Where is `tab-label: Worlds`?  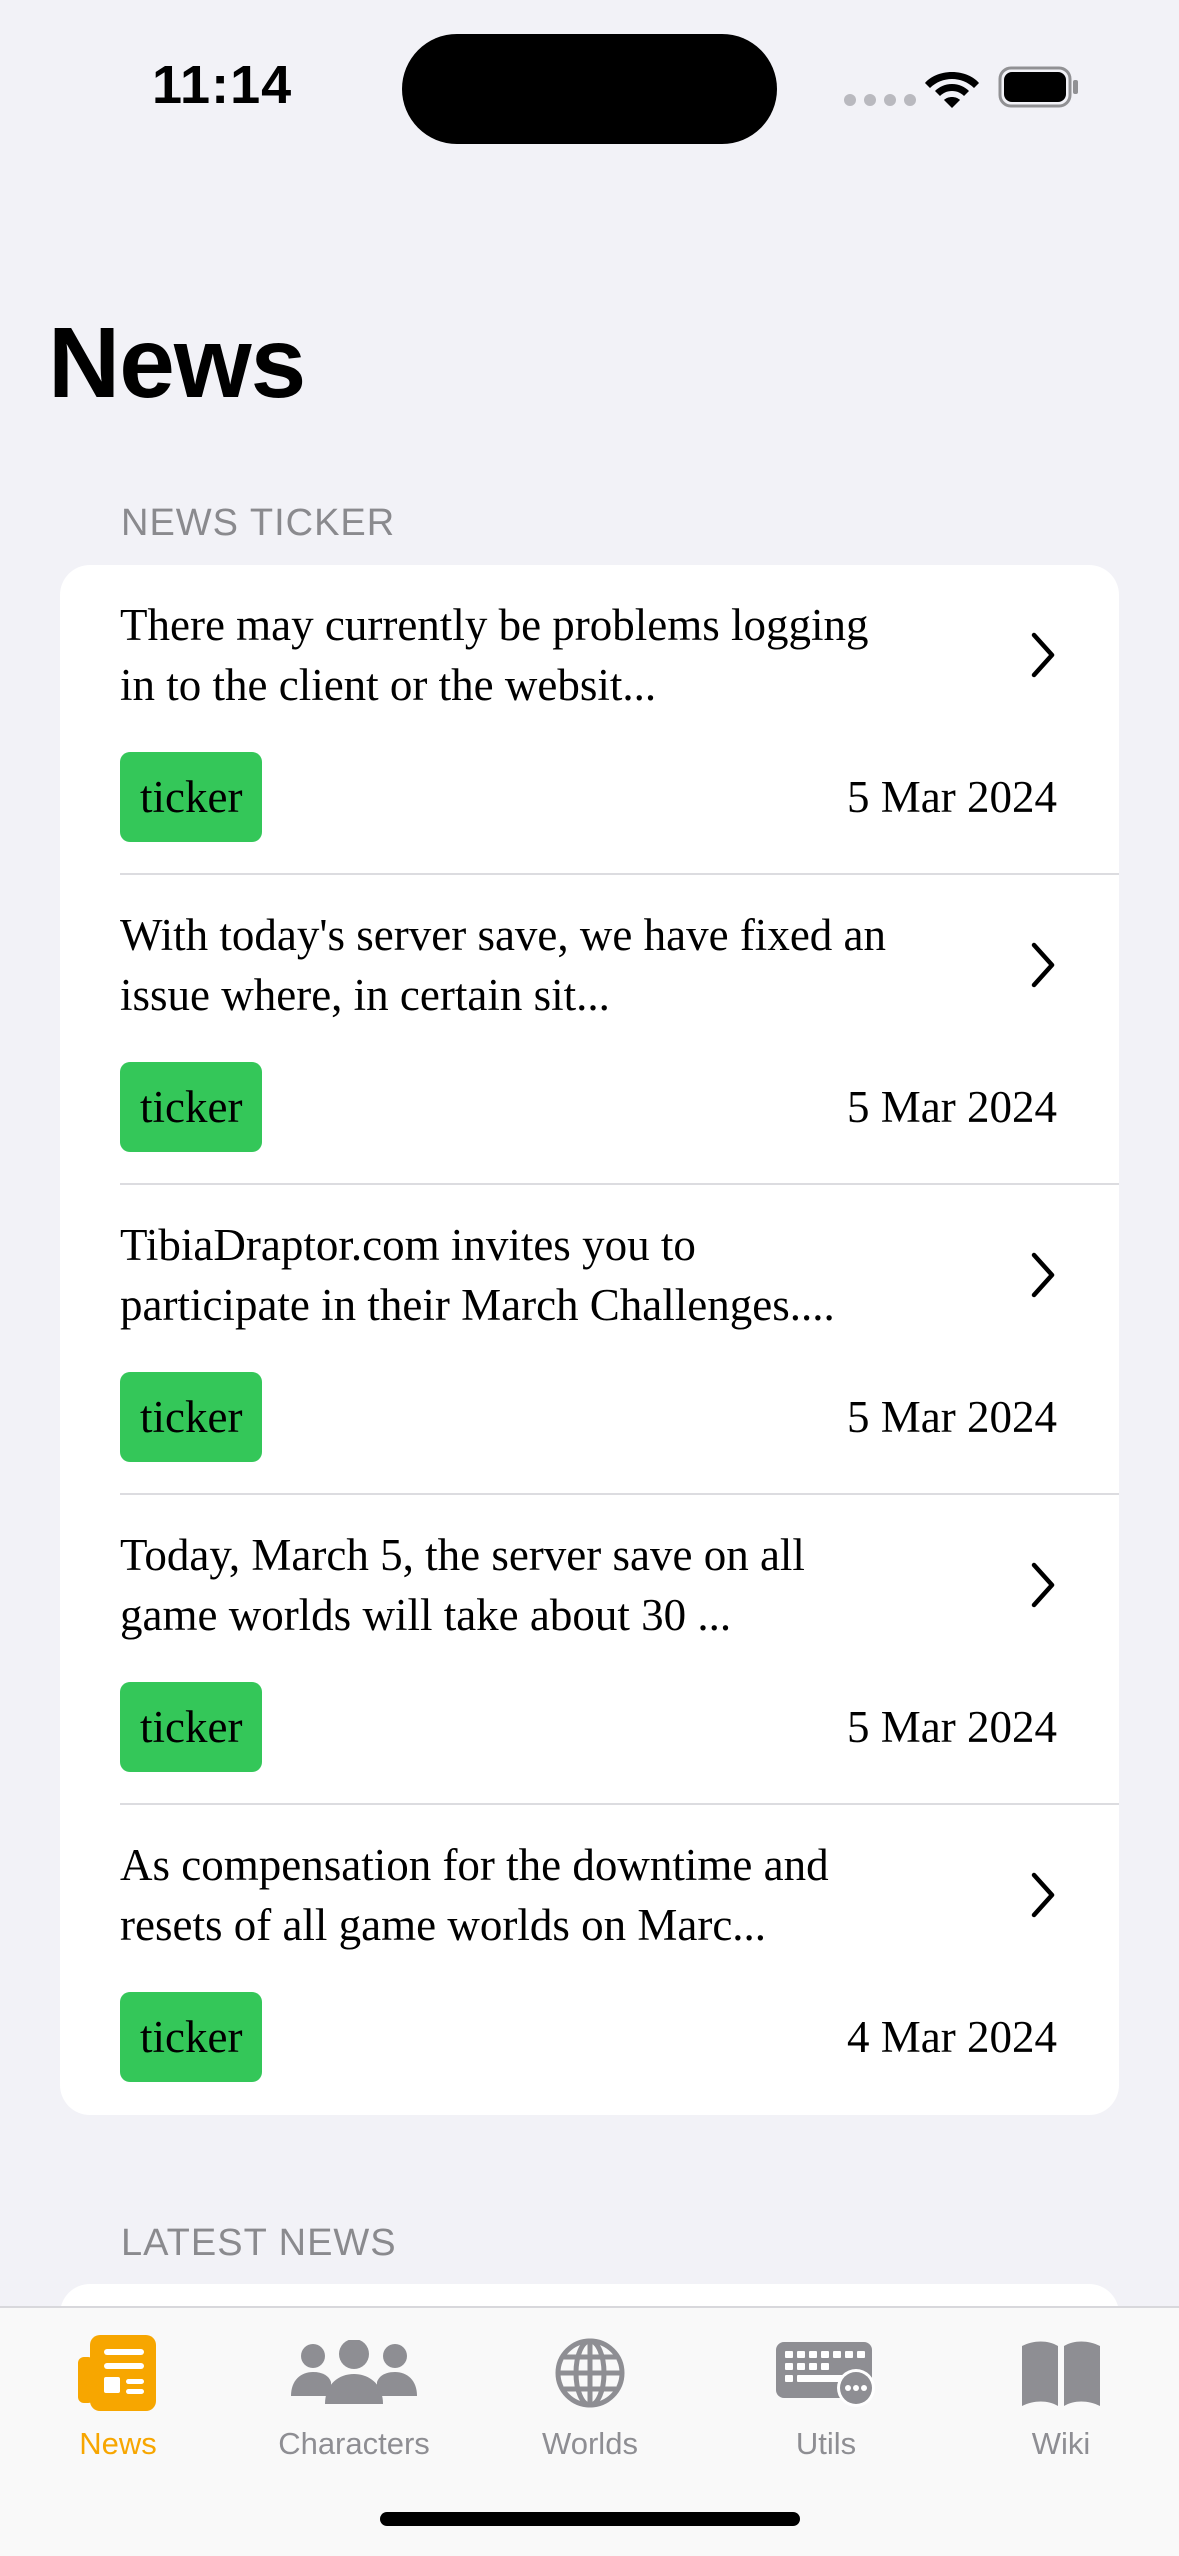 tab-label: Worlds is located at coordinates (590, 2443).